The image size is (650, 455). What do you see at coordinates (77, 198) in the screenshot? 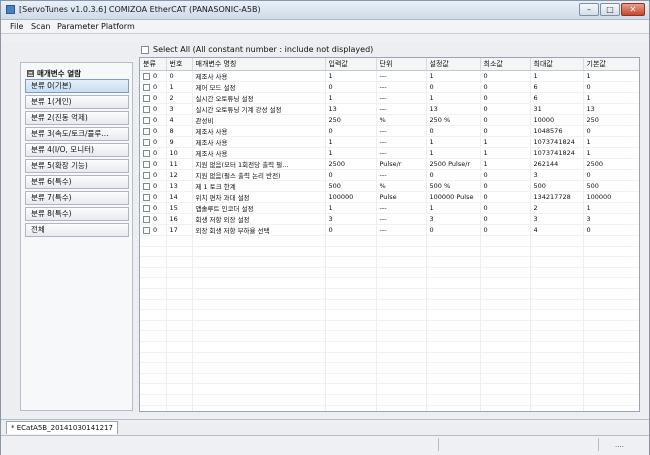
I see `category-7-special: 분류 7(특수)` at bounding box center [77, 198].